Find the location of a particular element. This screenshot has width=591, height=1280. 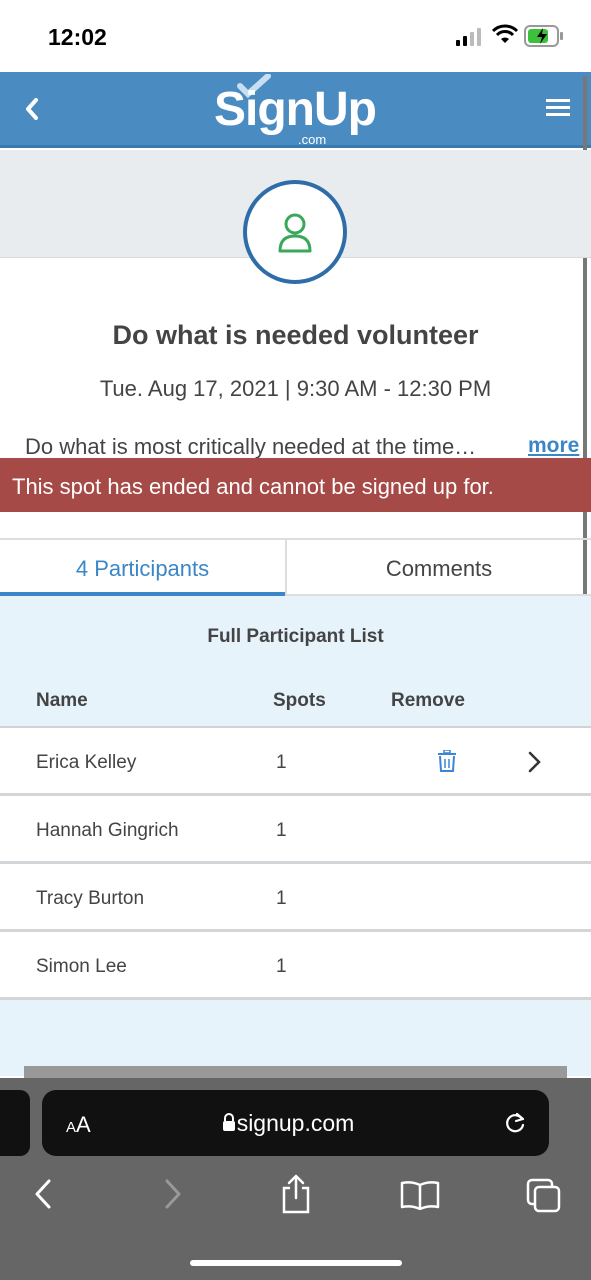

column-spots: Spots is located at coordinates (299, 700).